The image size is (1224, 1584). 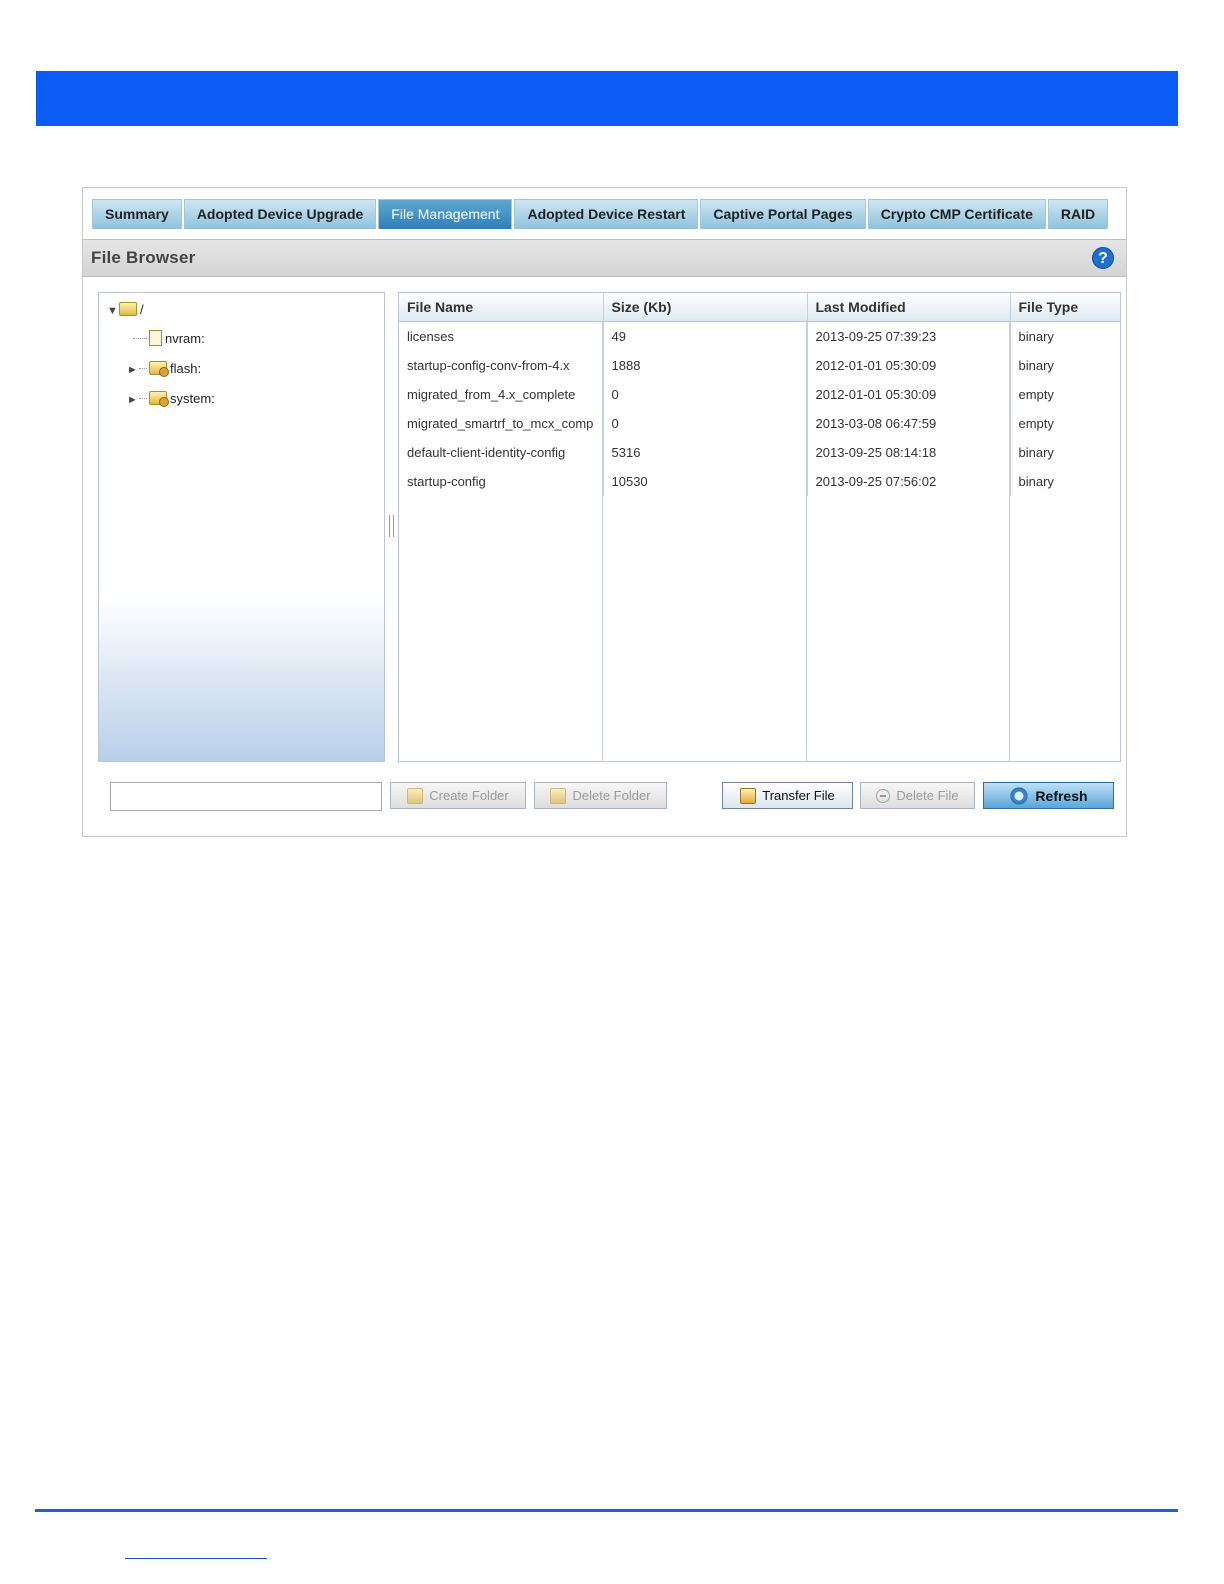 I want to click on header-band, so click(x=607, y=98).